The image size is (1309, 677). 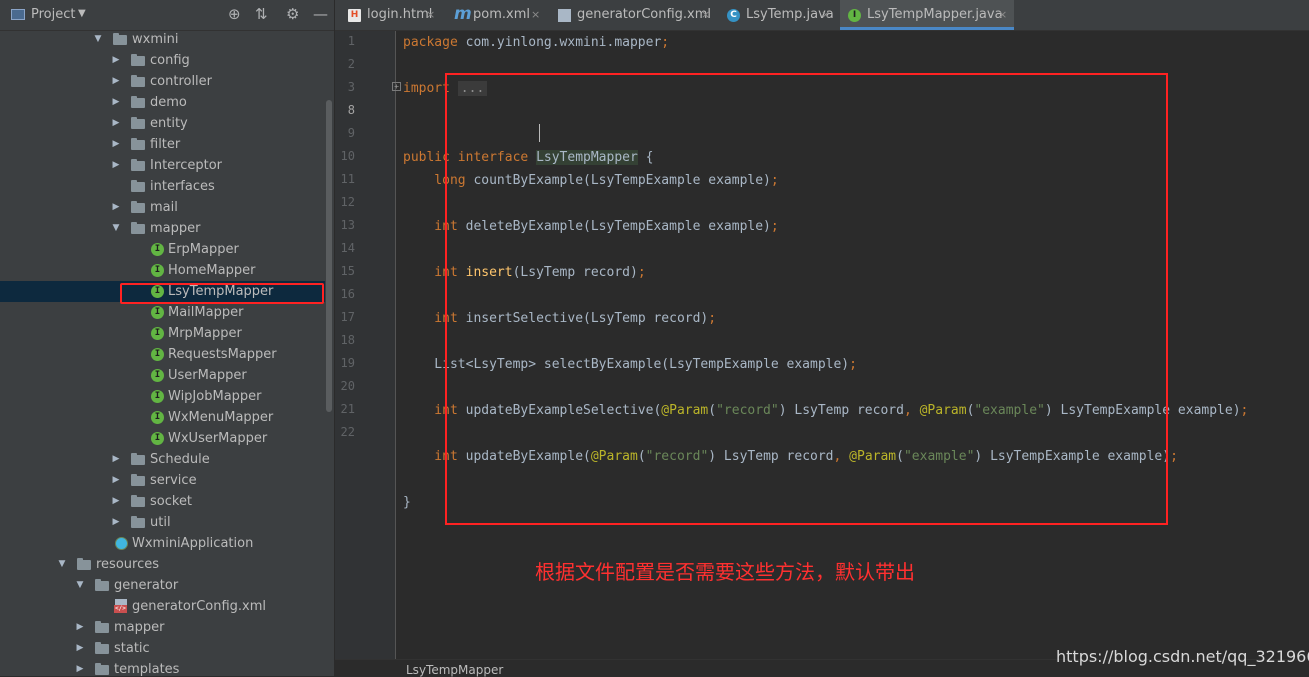 What do you see at coordinates (147, 669) in the screenshot?
I see `tree-item-label: templates` at bounding box center [147, 669].